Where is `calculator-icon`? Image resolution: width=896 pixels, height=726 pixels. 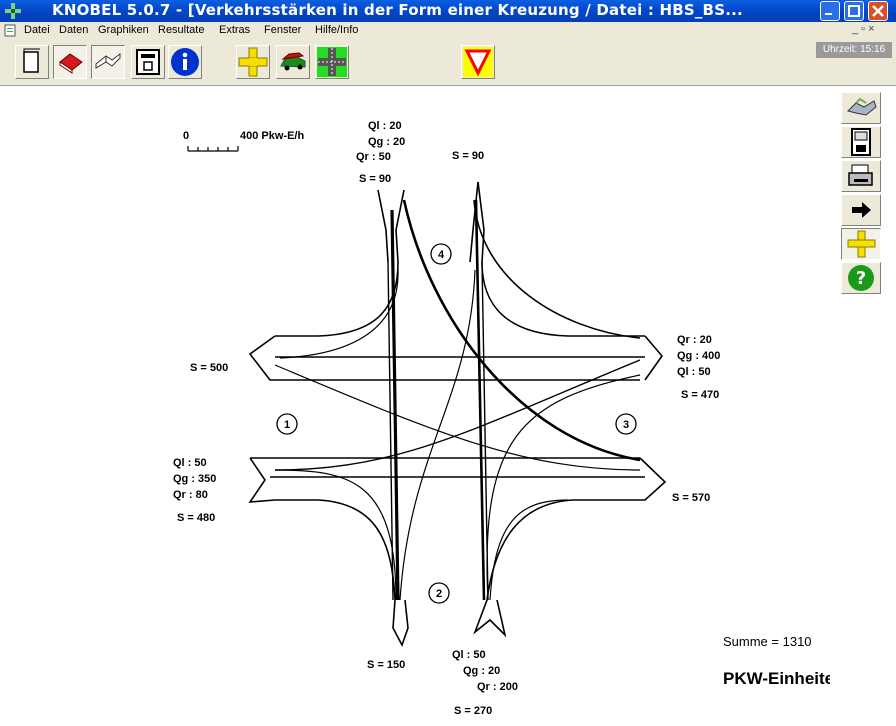
calculator-icon is located at coordinates (148, 62).